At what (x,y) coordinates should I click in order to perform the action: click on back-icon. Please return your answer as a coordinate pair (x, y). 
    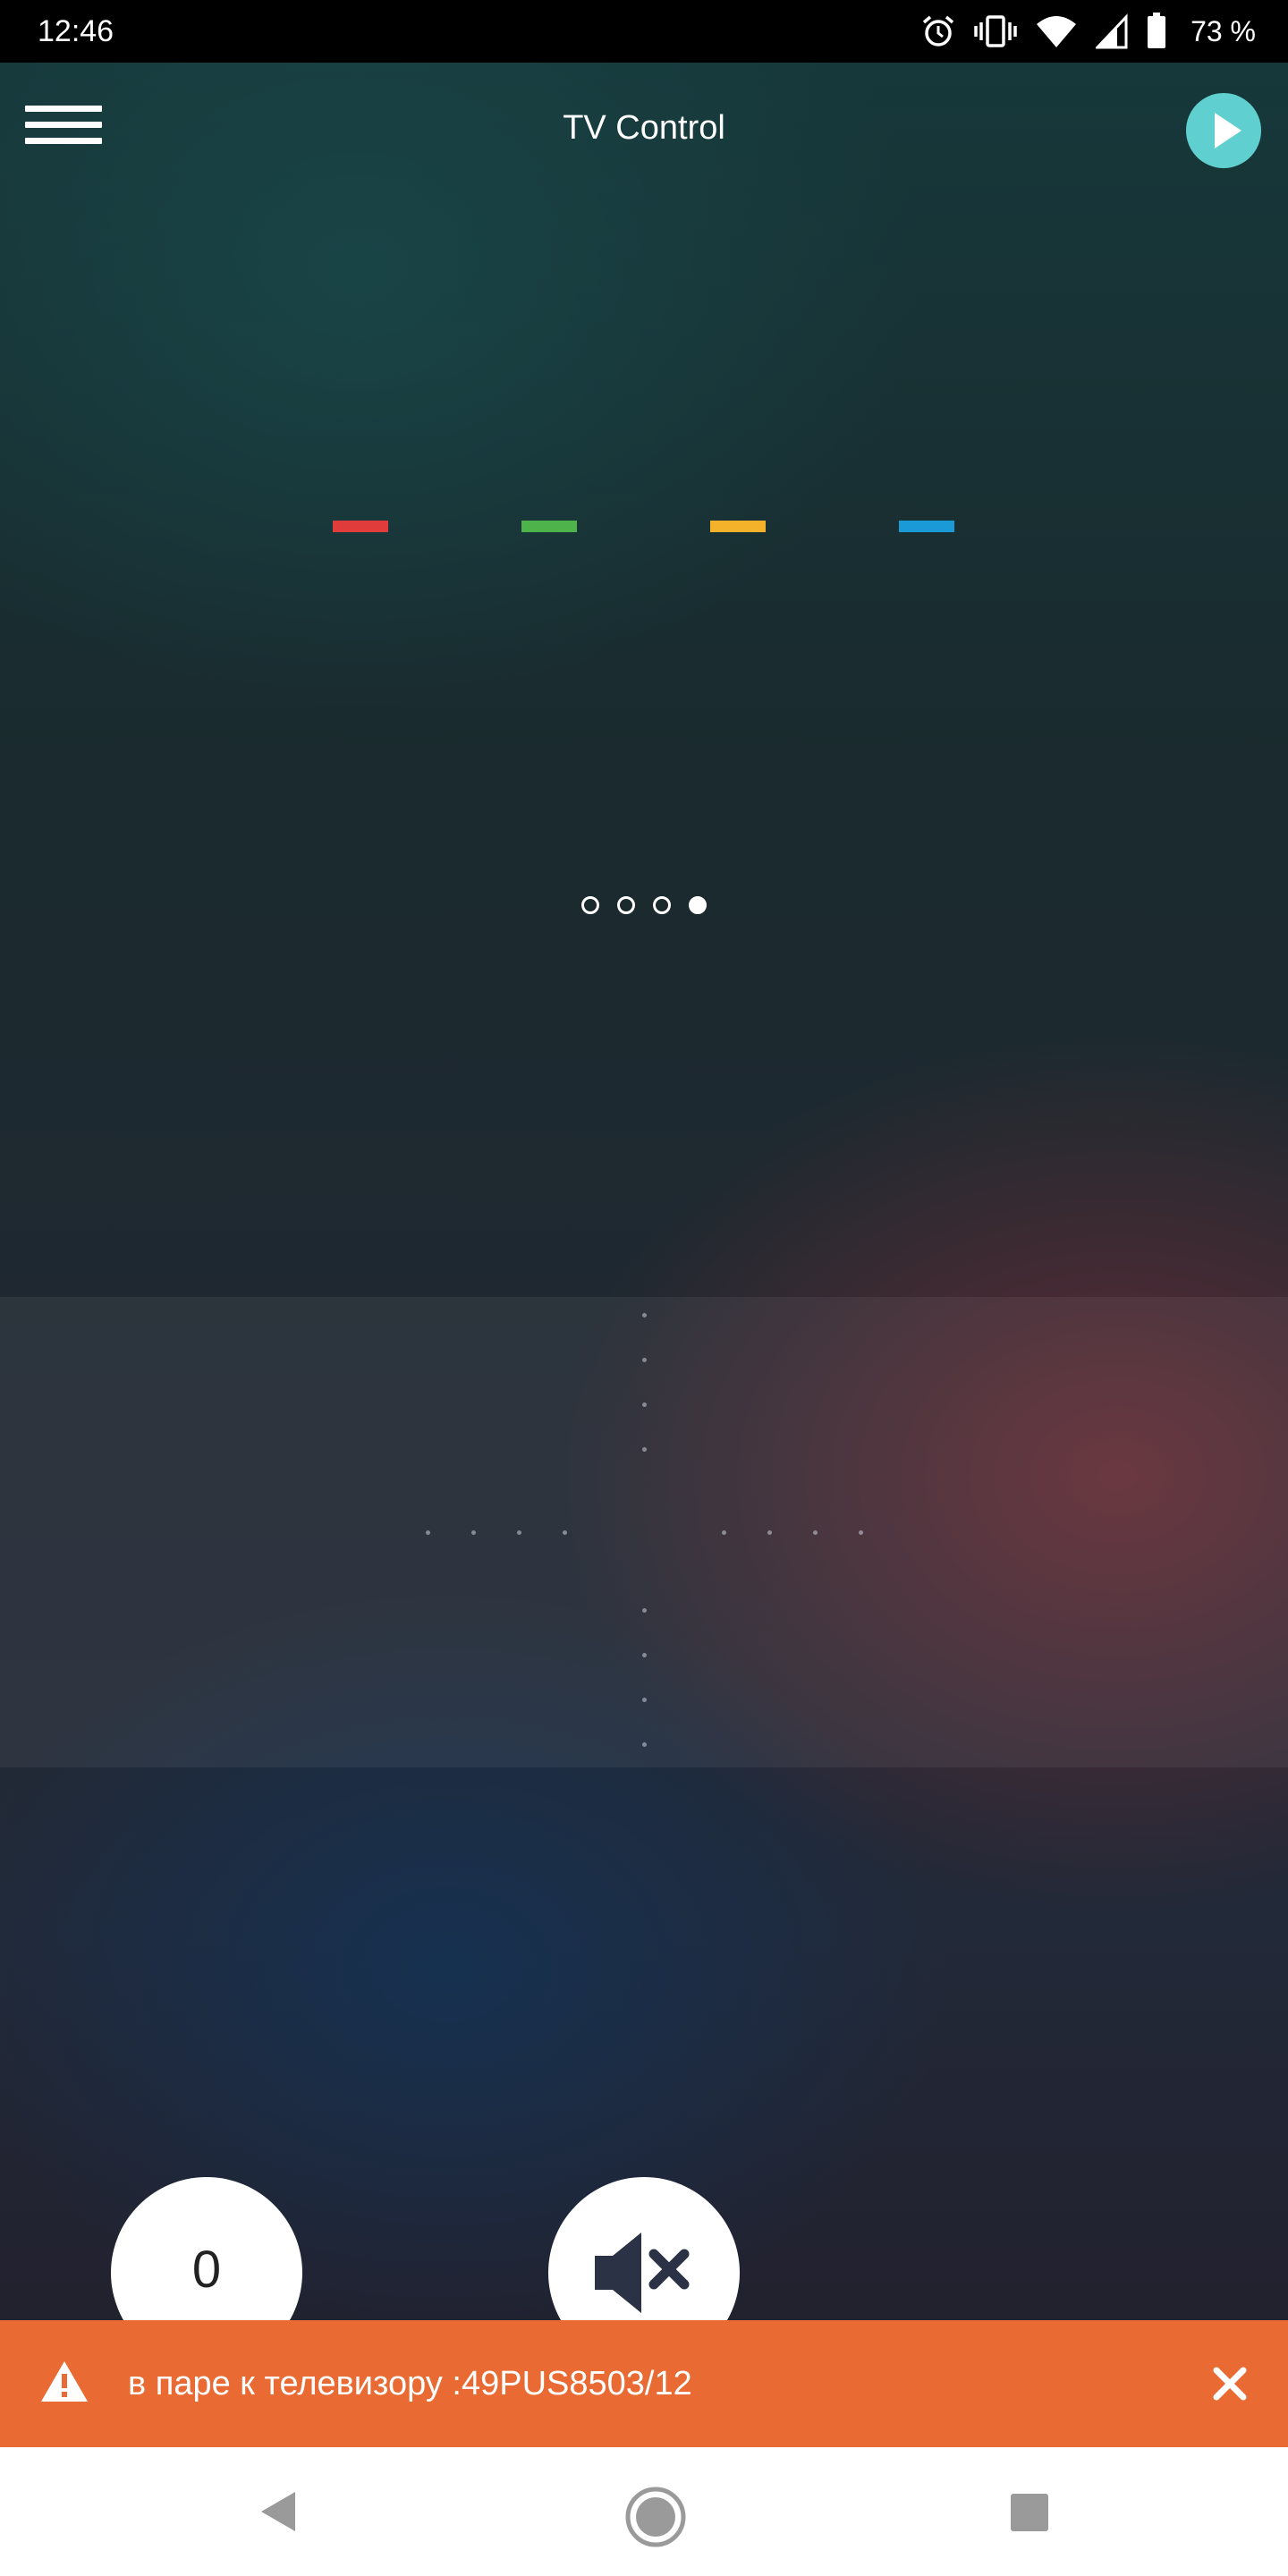
    Looking at the image, I should click on (278, 2511).